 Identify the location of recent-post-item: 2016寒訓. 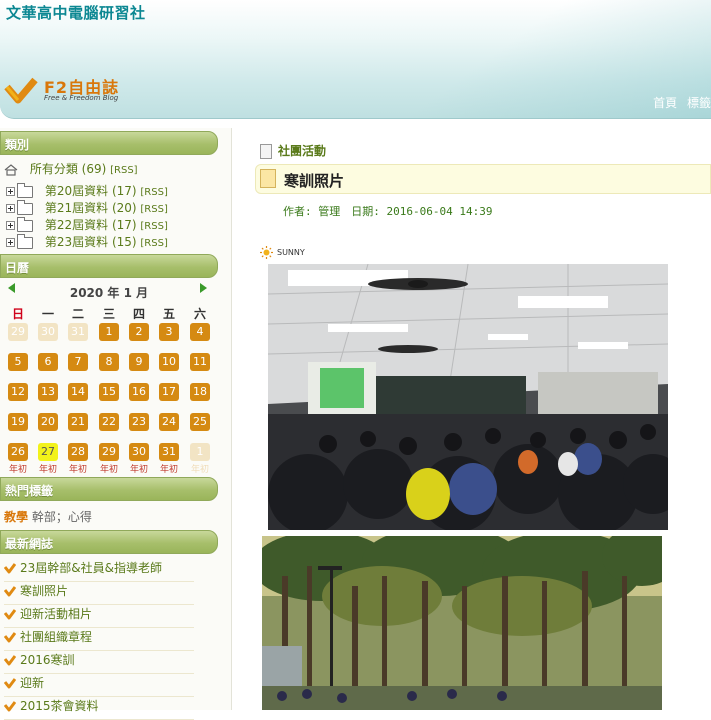
(99, 662).